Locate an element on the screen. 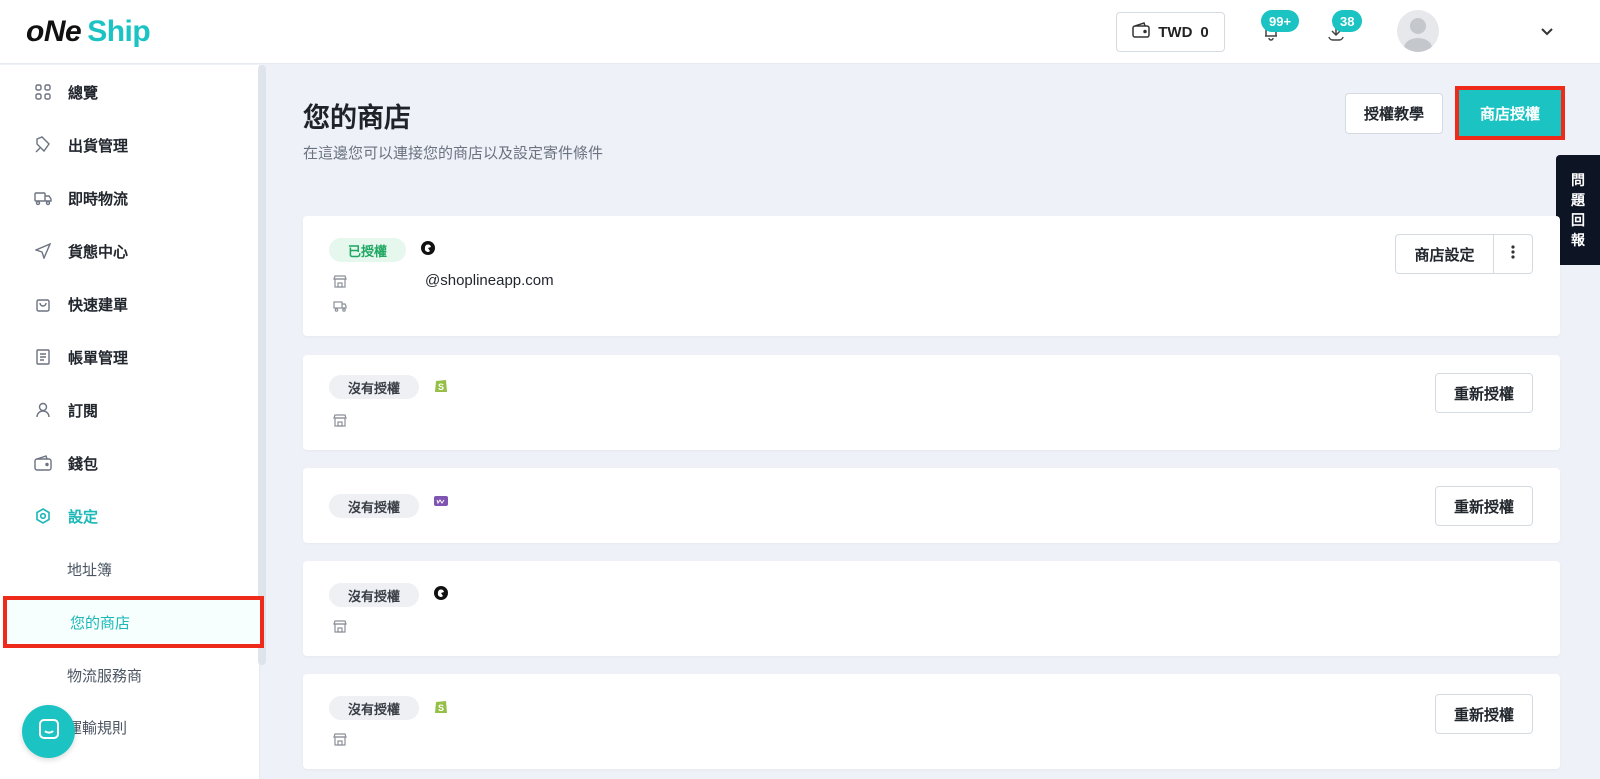 Image resolution: width=1600 pixels, height=779 pixels. wallet-amount: 0 is located at coordinates (1204, 32).